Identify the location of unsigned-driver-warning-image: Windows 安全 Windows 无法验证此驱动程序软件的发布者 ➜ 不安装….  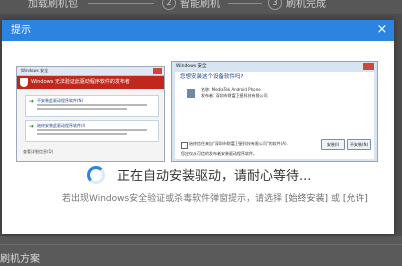
(90, 114).